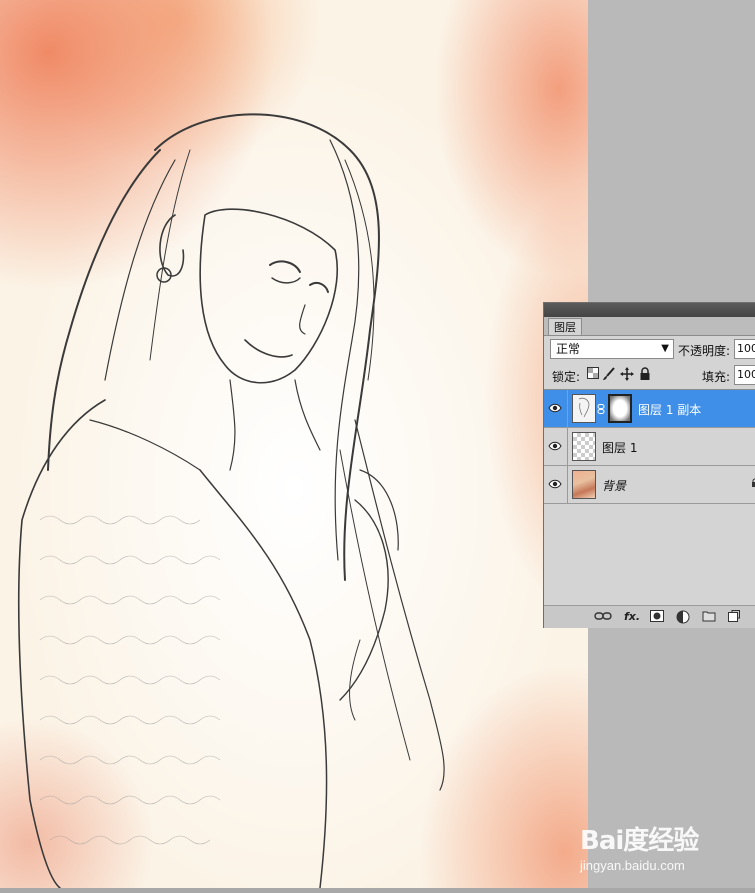  What do you see at coordinates (649, 326) in the screenshot?
I see `panel-tab-row: 图层` at bounding box center [649, 326].